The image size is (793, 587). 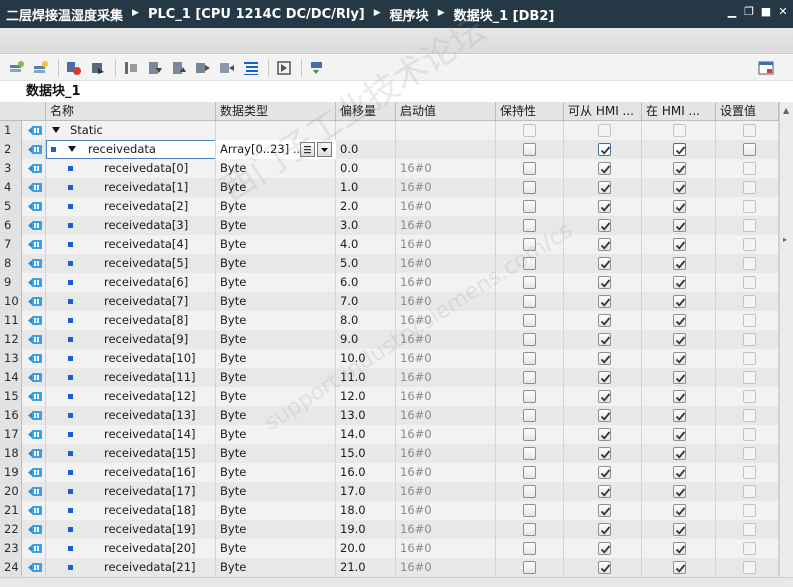 What do you see at coordinates (256, 14) in the screenshot?
I see `breadcrumb-plc: PLC_1 [CPU 1214C DC/DC/Rly]` at bounding box center [256, 14].